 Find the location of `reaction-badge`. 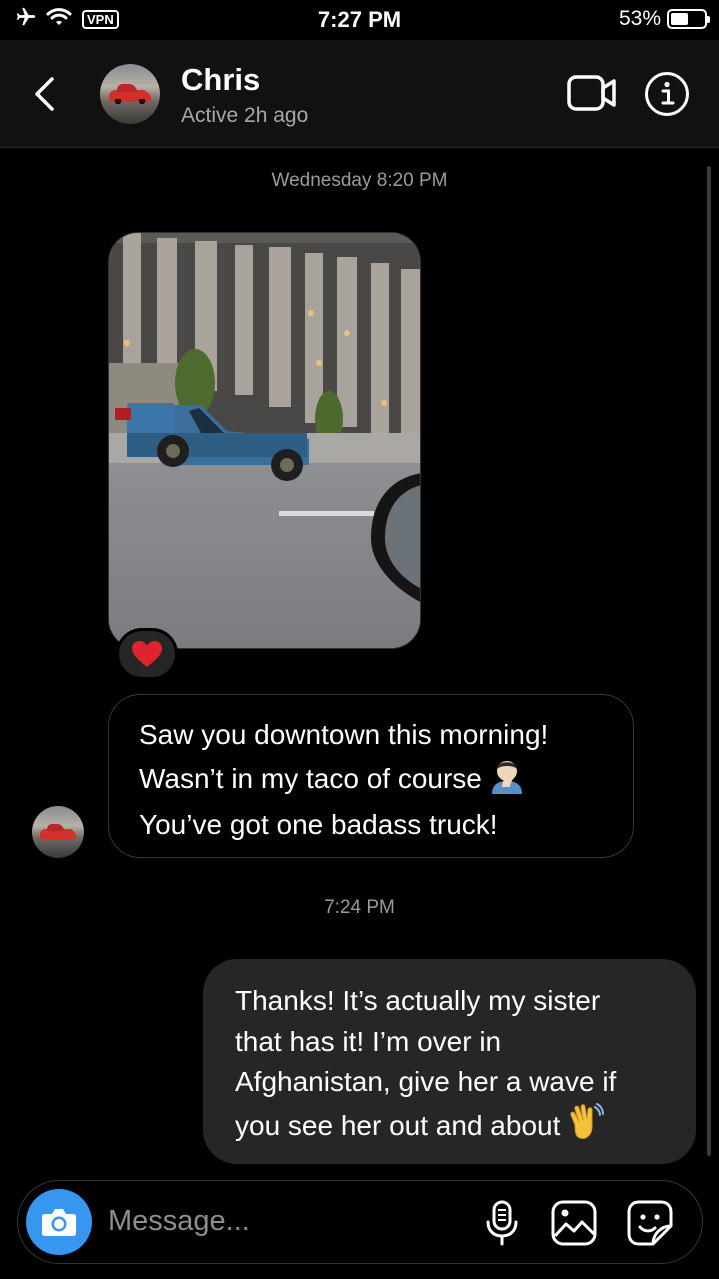

reaction-badge is located at coordinates (147, 654).